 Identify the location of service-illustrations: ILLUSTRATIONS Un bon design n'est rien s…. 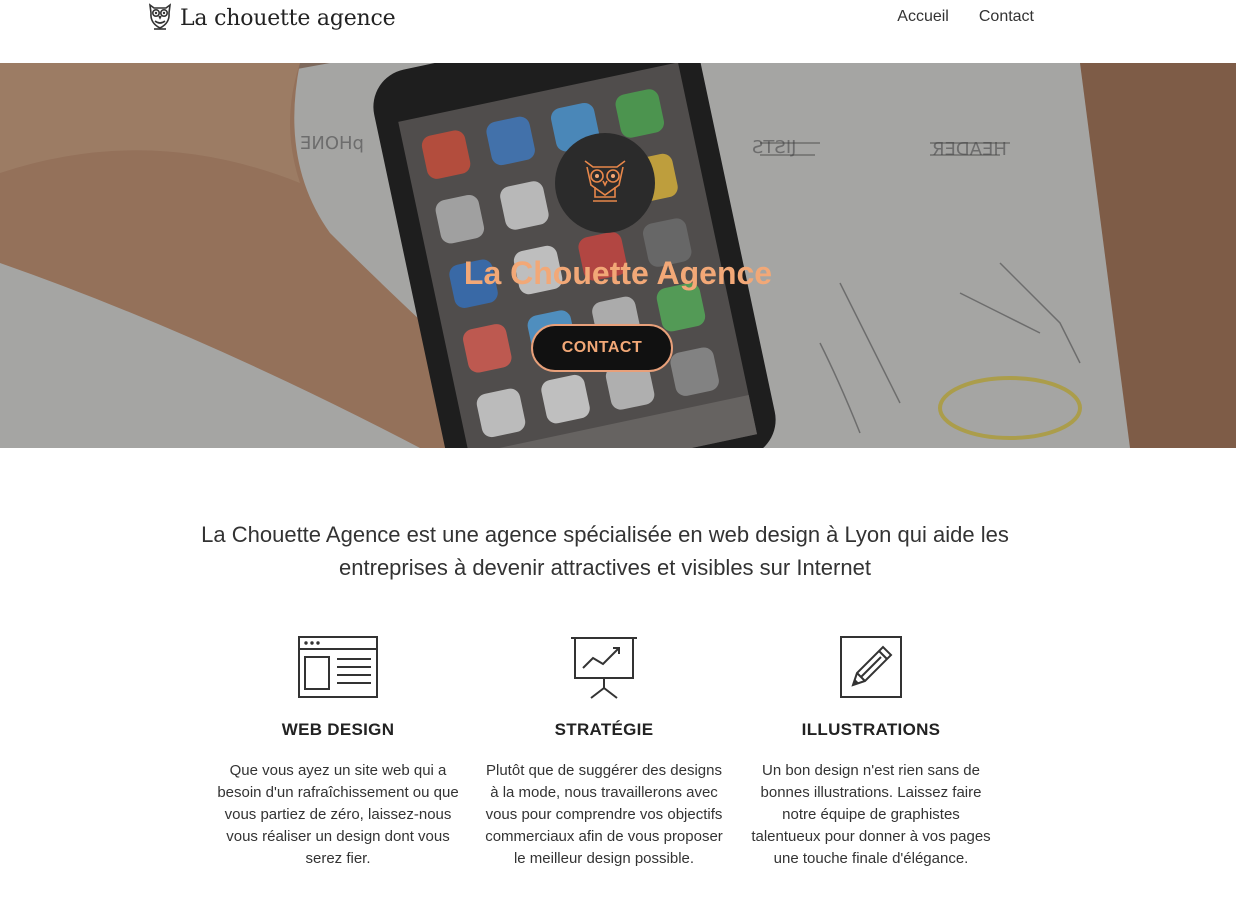
(871, 751).